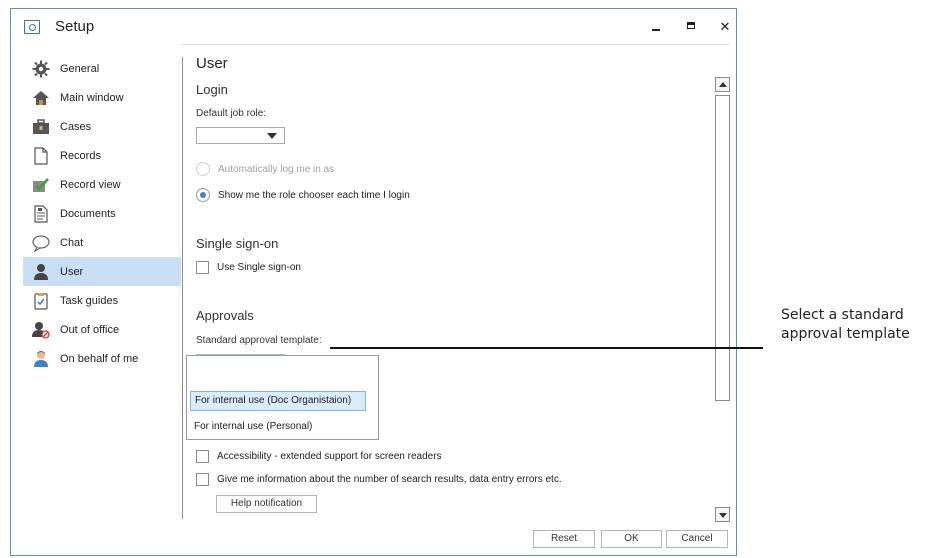 Image resolution: width=931 pixels, height=558 pixels. What do you see at coordinates (202, 456) in the screenshot?
I see `accessibility-checkbox` at bounding box center [202, 456].